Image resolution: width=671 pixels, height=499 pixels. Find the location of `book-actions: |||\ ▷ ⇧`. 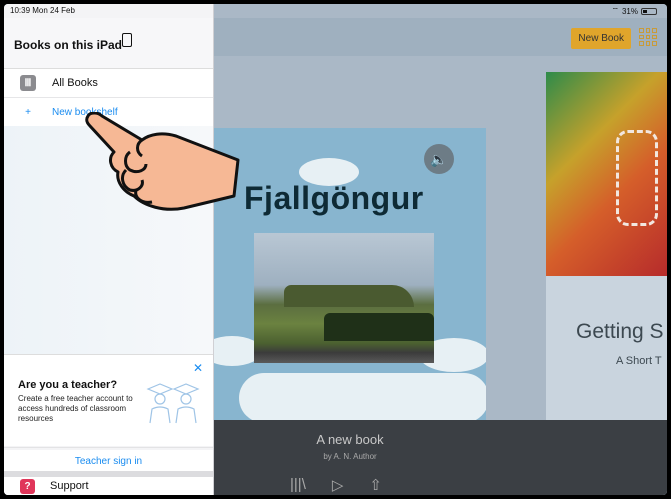

book-actions: |||\ ▷ ⇧ is located at coordinates (336, 485).